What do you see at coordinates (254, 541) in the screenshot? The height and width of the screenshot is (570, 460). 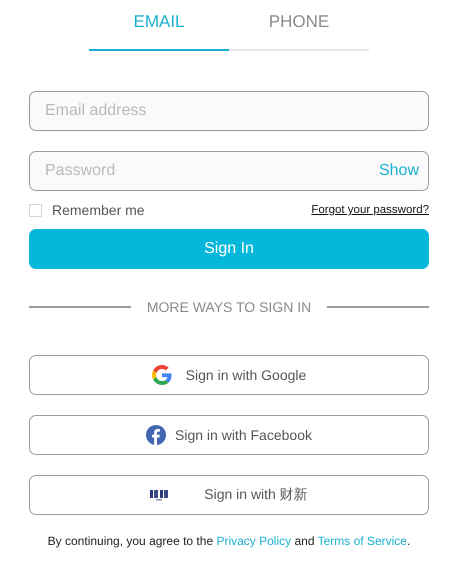 I see `policy-link: Privacy Policy` at bounding box center [254, 541].